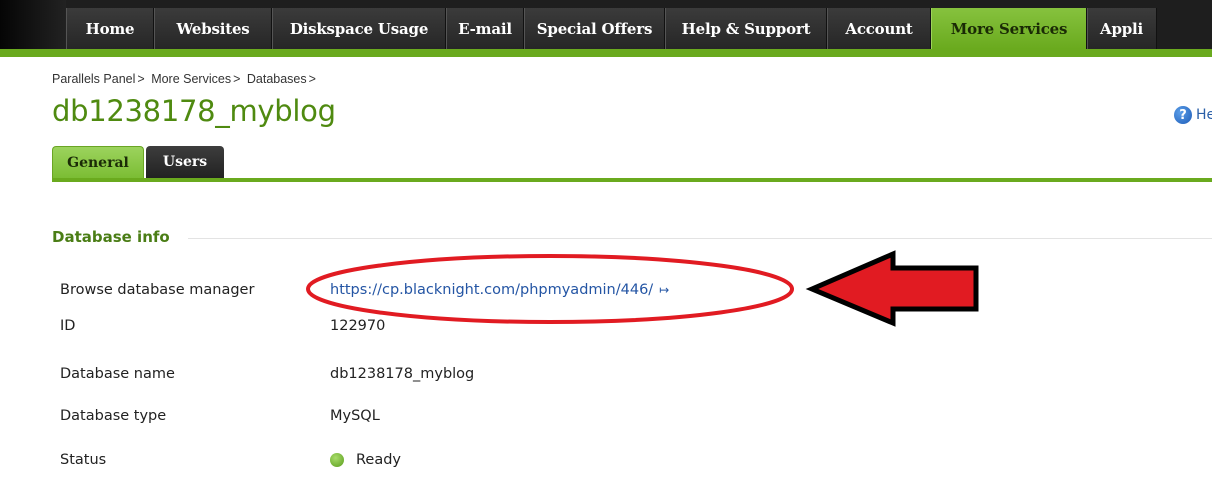 The width and height of the screenshot is (1212, 478). I want to click on annotation-overlay, so click(642, 288).